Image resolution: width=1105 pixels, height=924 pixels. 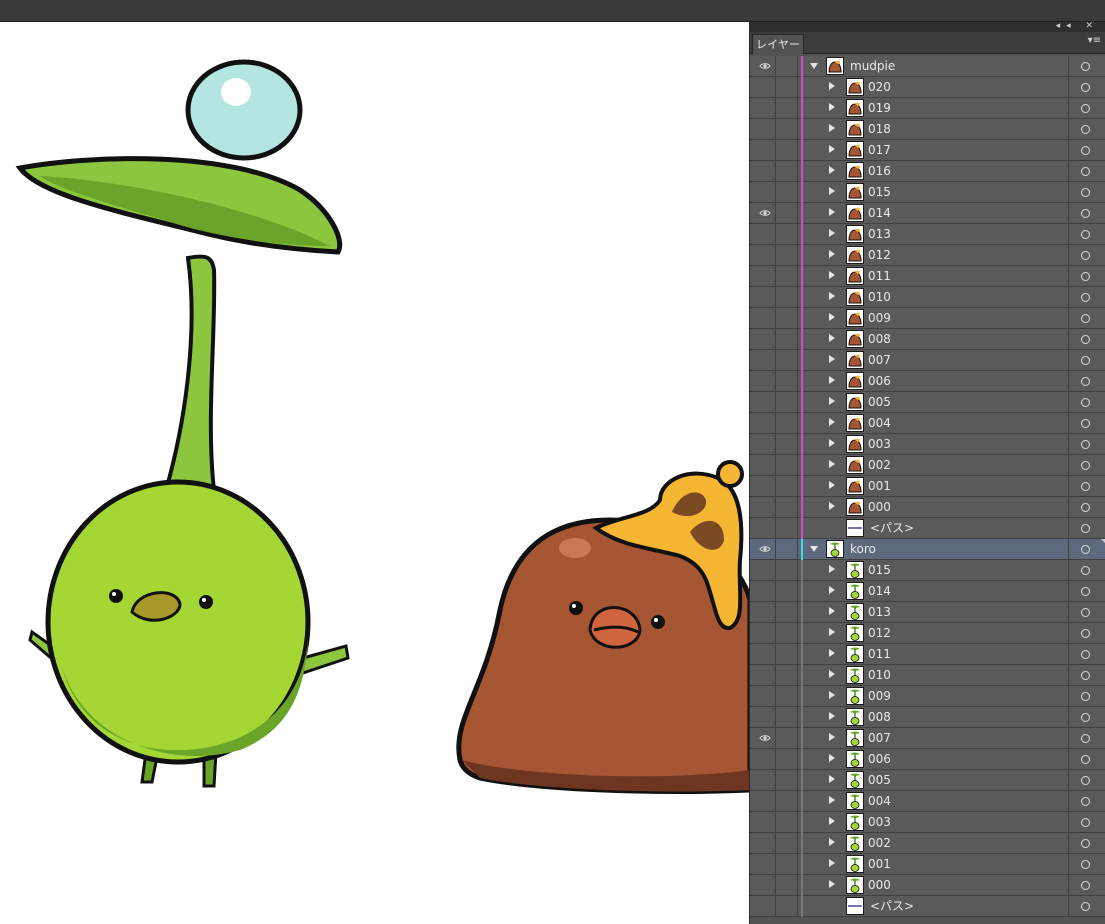 What do you see at coordinates (927, 402) in the screenshot?
I see `layer-row: 005` at bounding box center [927, 402].